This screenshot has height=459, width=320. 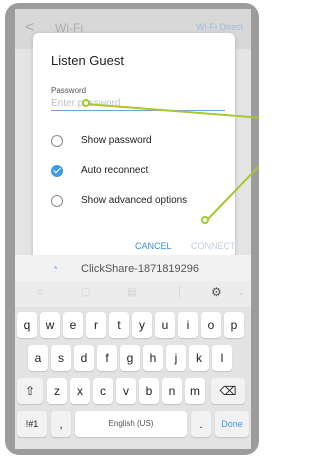 I want to click on key-u: u, so click(x=165, y=325).